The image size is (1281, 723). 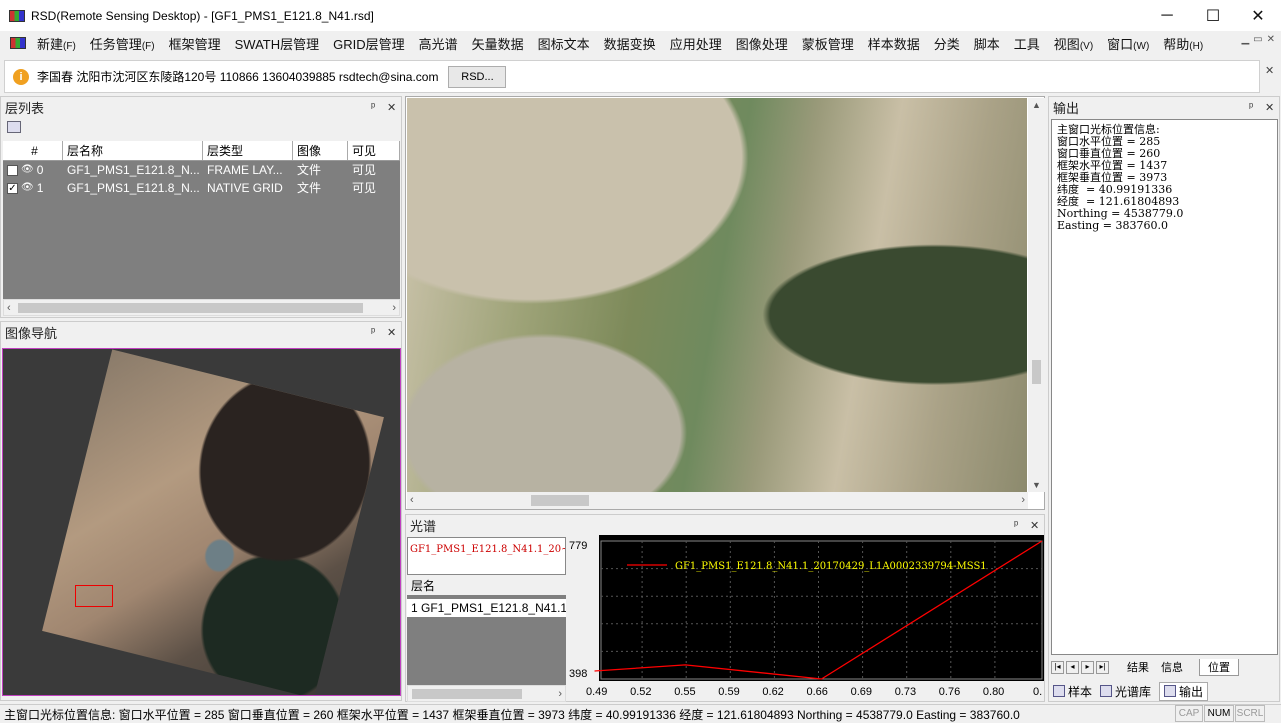 I want to click on menu-item-3: SWATH层管理, so click(x=277, y=43).